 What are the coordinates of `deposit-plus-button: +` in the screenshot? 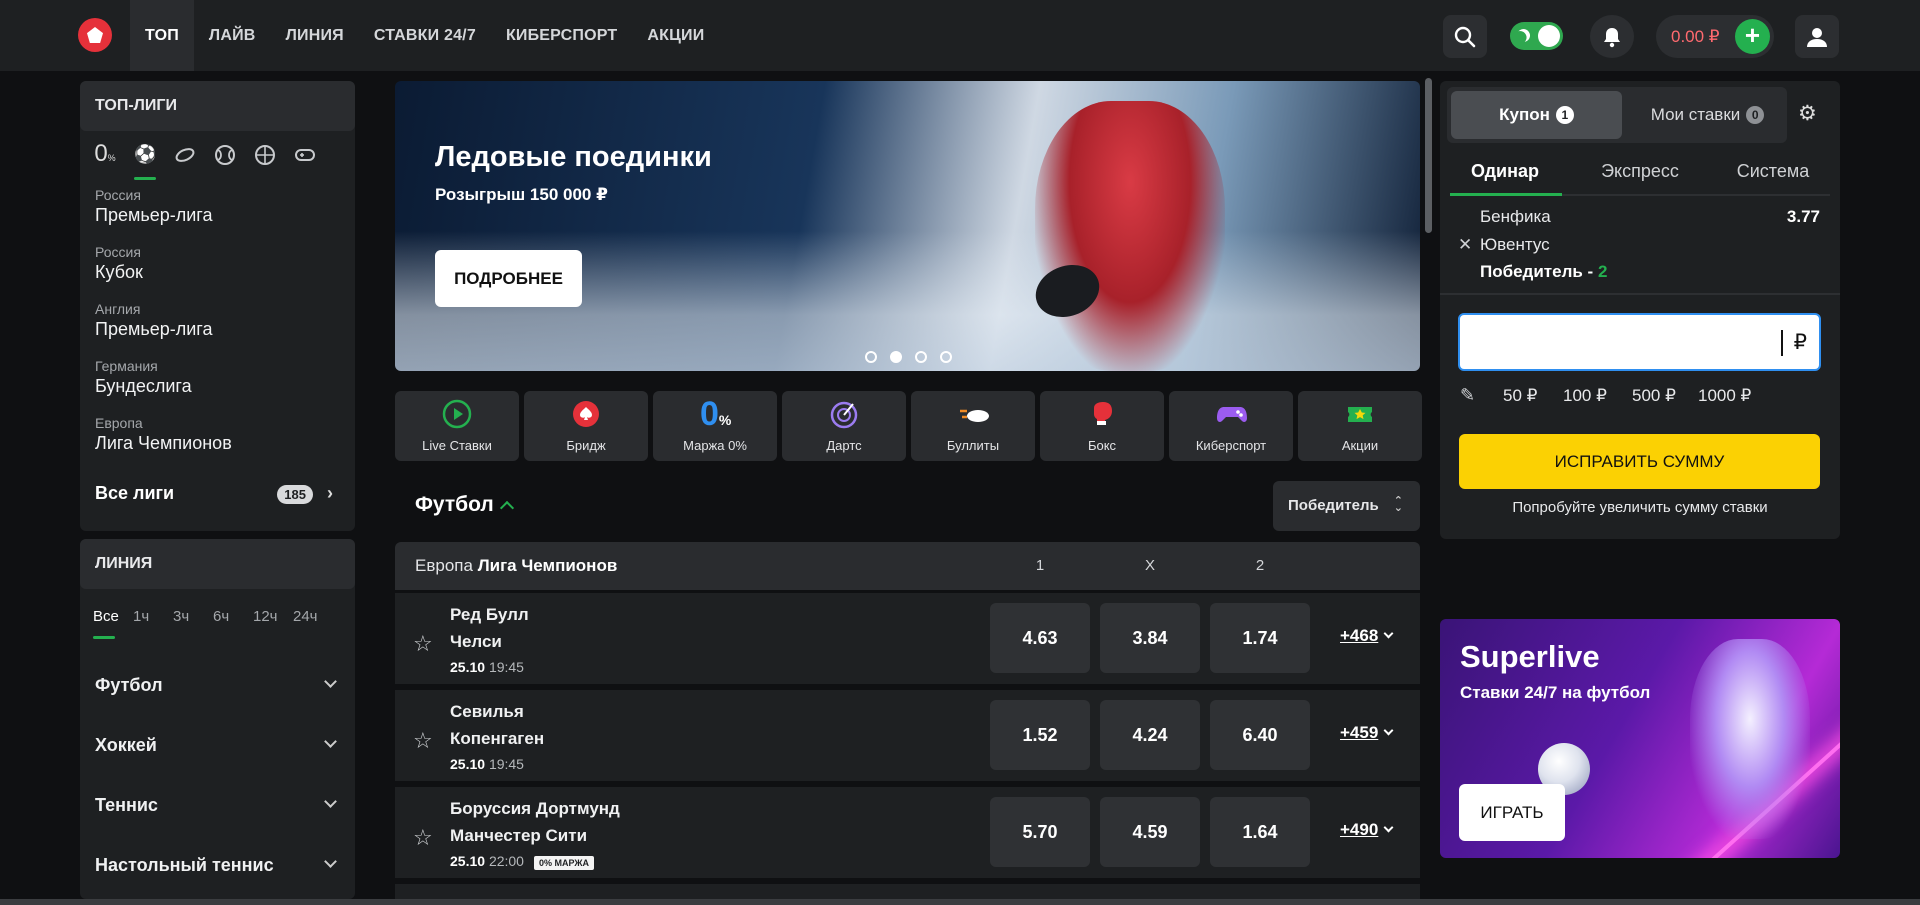 It's located at (1752, 36).